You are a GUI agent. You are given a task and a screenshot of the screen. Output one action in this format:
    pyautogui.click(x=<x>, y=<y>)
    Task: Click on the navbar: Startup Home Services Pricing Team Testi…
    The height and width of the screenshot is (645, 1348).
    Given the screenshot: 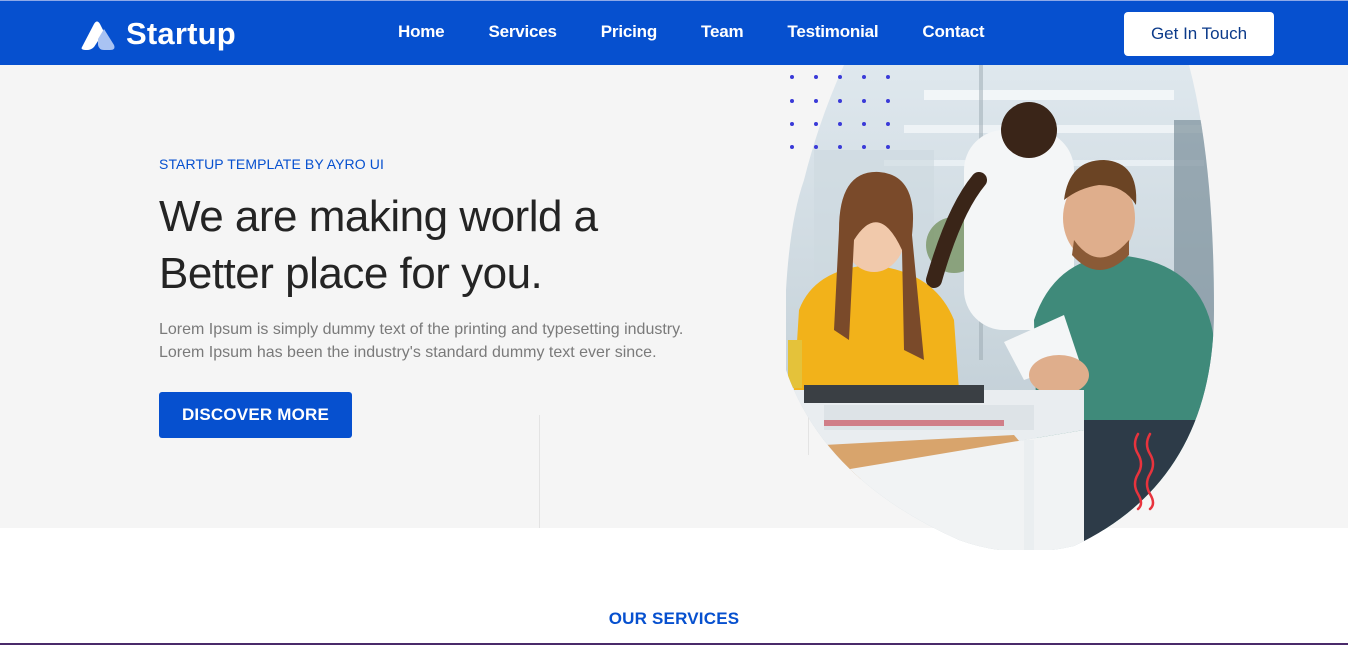 What is the action you would take?
    pyautogui.click(x=674, y=32)
    